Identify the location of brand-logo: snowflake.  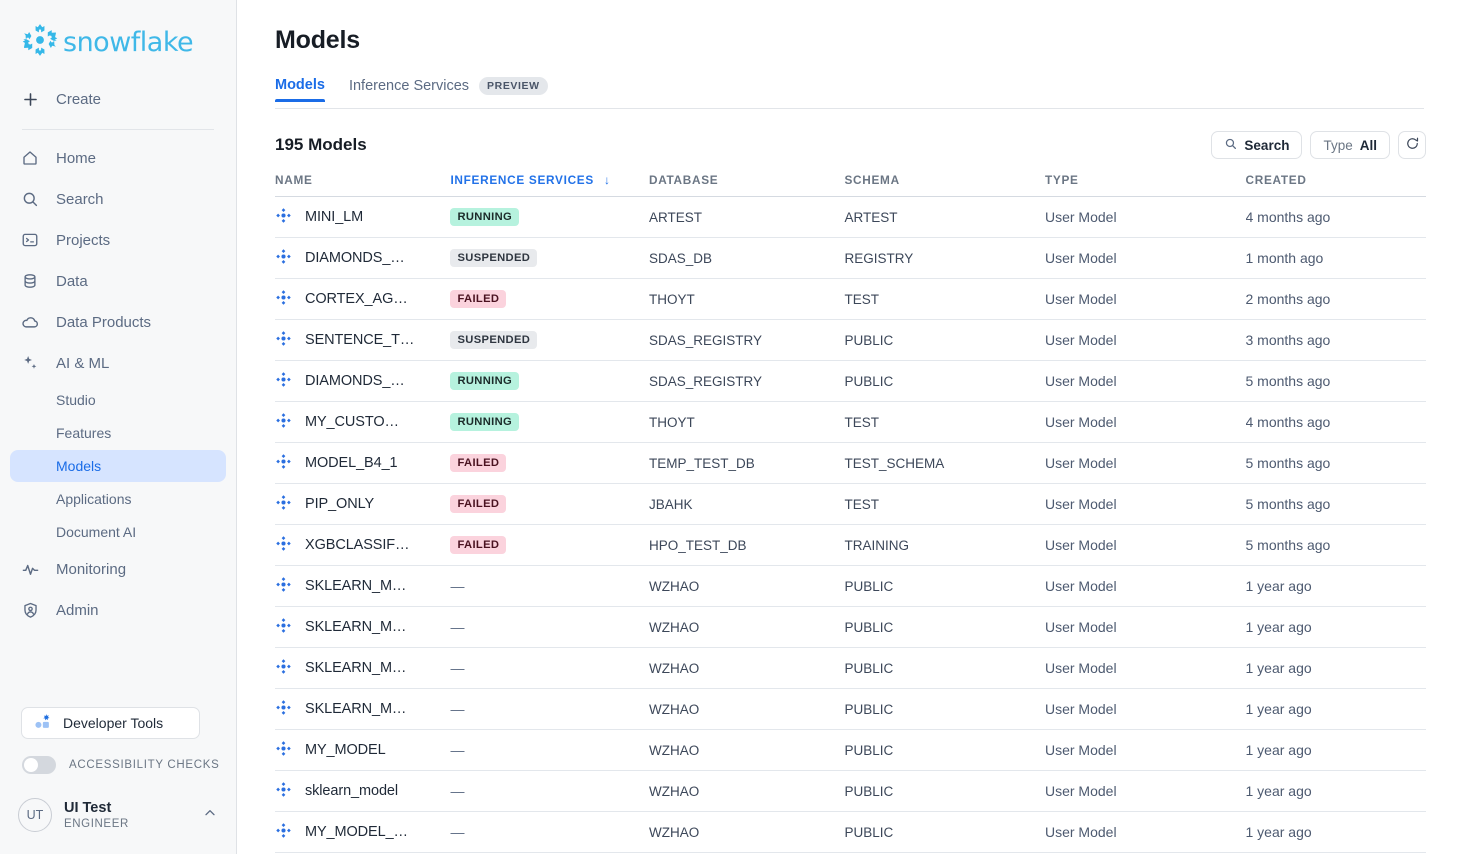
(118, 39).